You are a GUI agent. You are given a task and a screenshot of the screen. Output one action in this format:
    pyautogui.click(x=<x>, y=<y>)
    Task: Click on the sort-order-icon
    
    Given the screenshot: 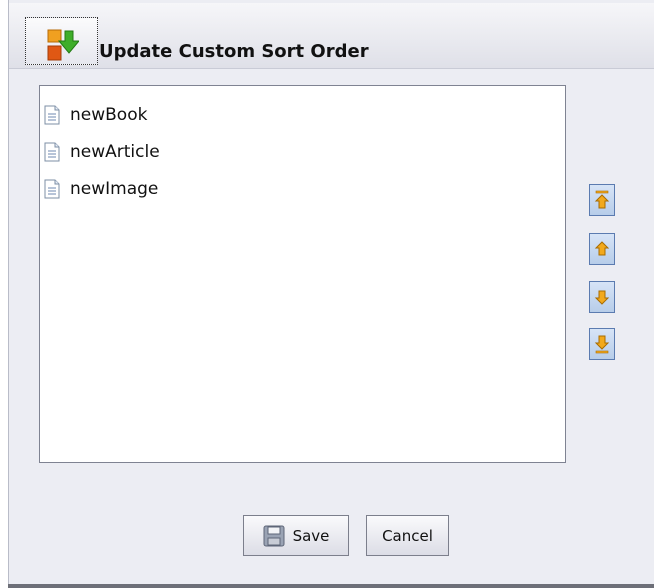 What is the action you would take?
    pyautogui.click(x=63, y=45)
    